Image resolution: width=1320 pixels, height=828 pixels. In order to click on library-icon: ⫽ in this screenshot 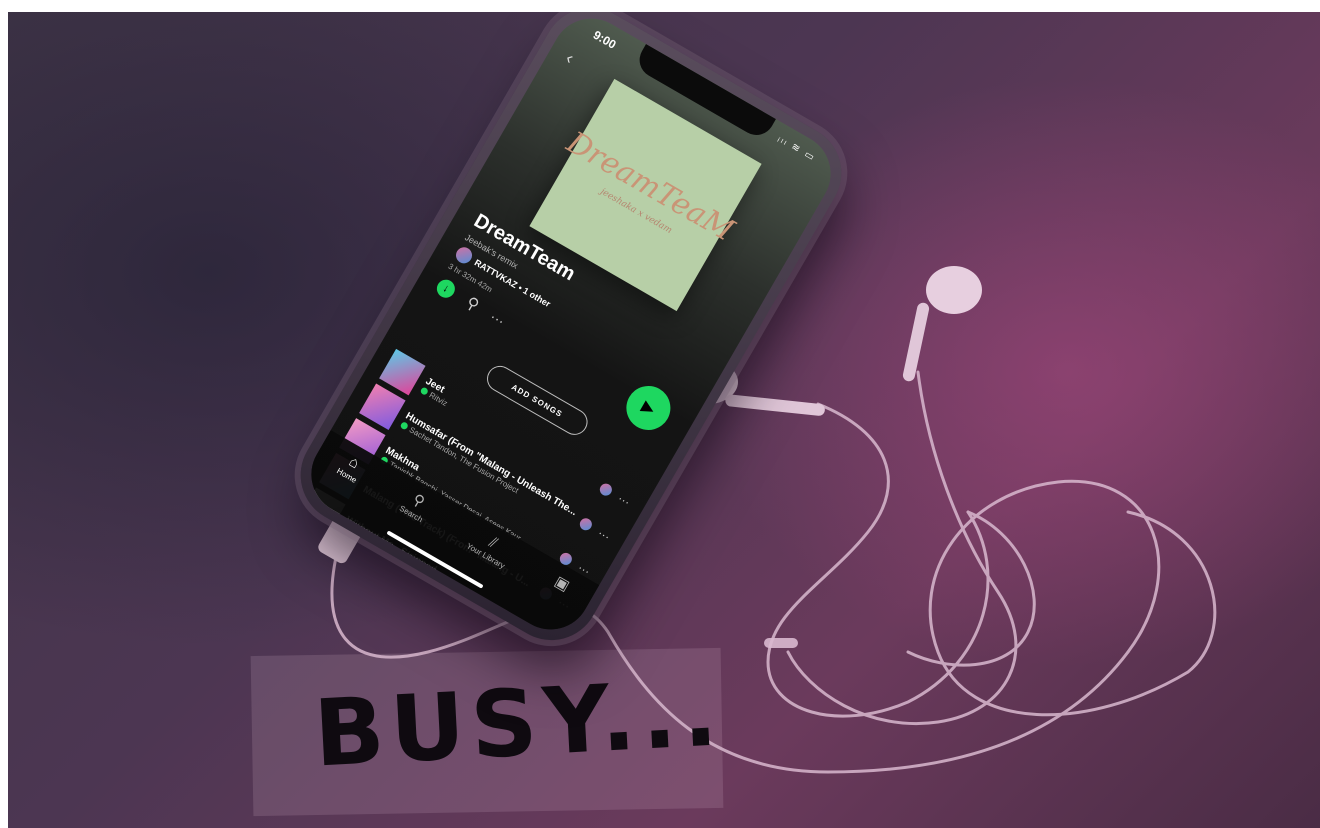, I will do `click(493, 542)`.